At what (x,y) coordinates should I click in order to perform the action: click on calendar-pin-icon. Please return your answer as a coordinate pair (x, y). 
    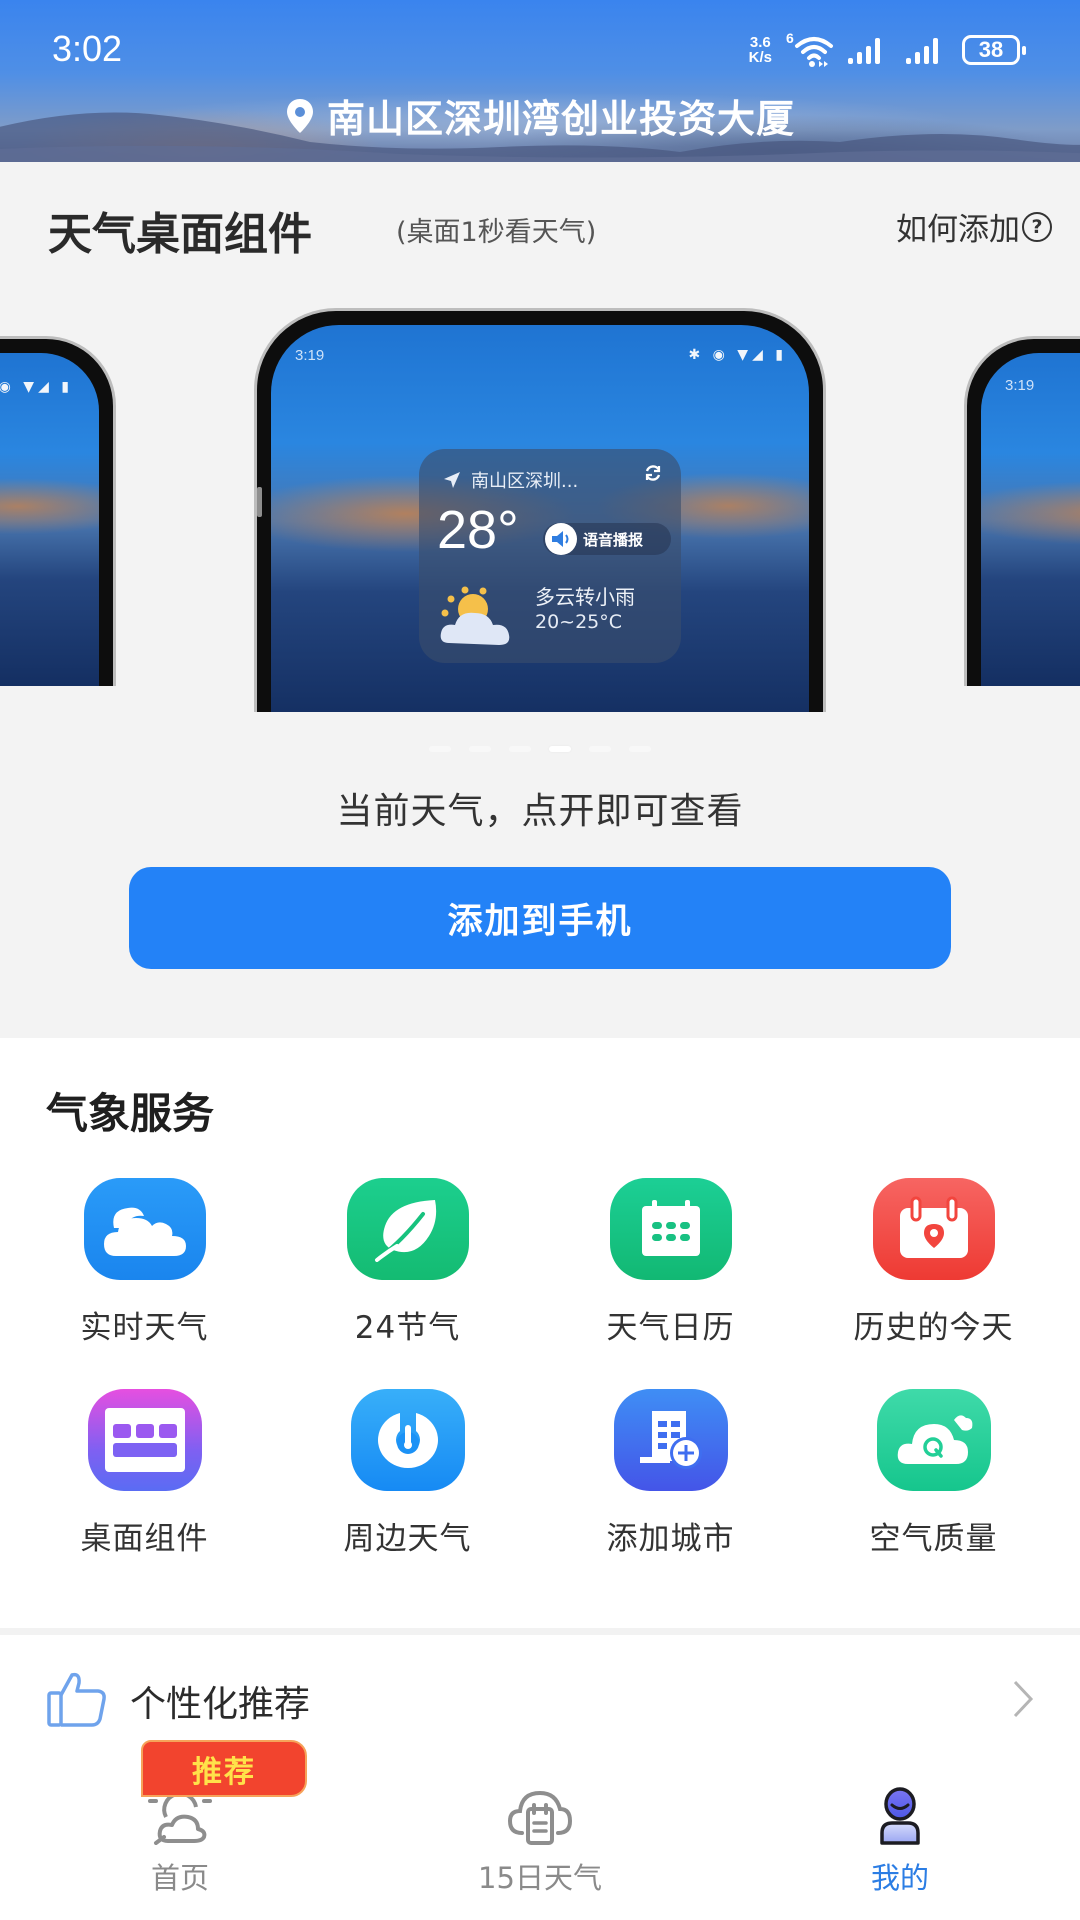
    Looking at the image, I should click on (933, 1229).